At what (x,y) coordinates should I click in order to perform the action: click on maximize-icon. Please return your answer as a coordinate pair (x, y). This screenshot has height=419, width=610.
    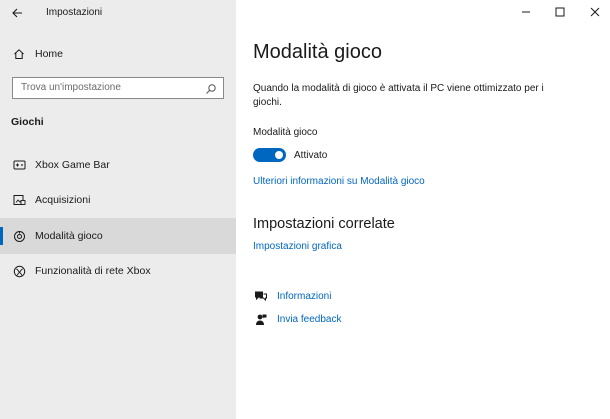
    Looking at the image, I should click on (560, 12).